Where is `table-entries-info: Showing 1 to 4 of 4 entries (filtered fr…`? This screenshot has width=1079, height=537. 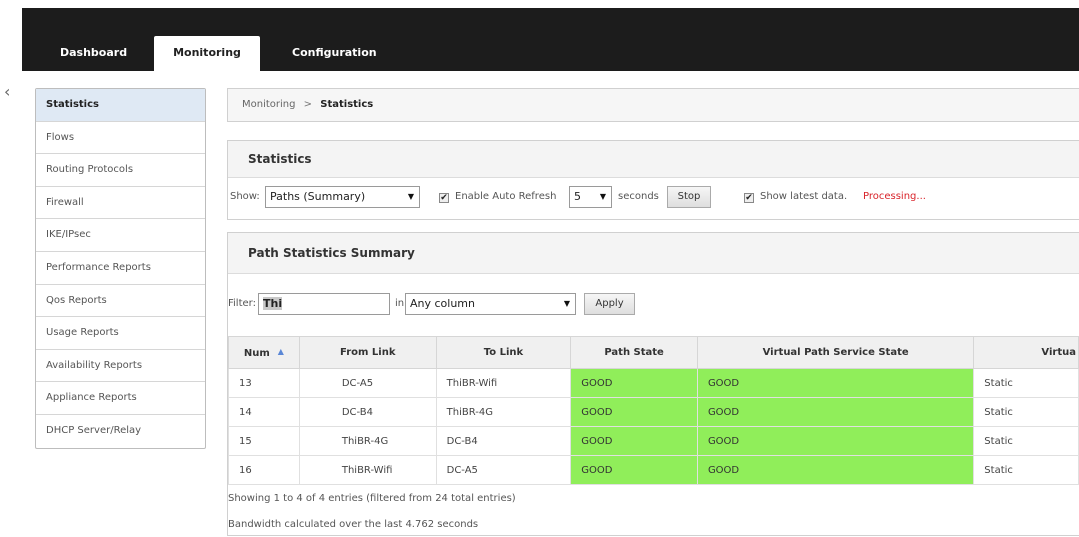
table-entries-info: Showing 1 to 4 of 4 entries (filtered fr… is located at coordinates (372, 498).